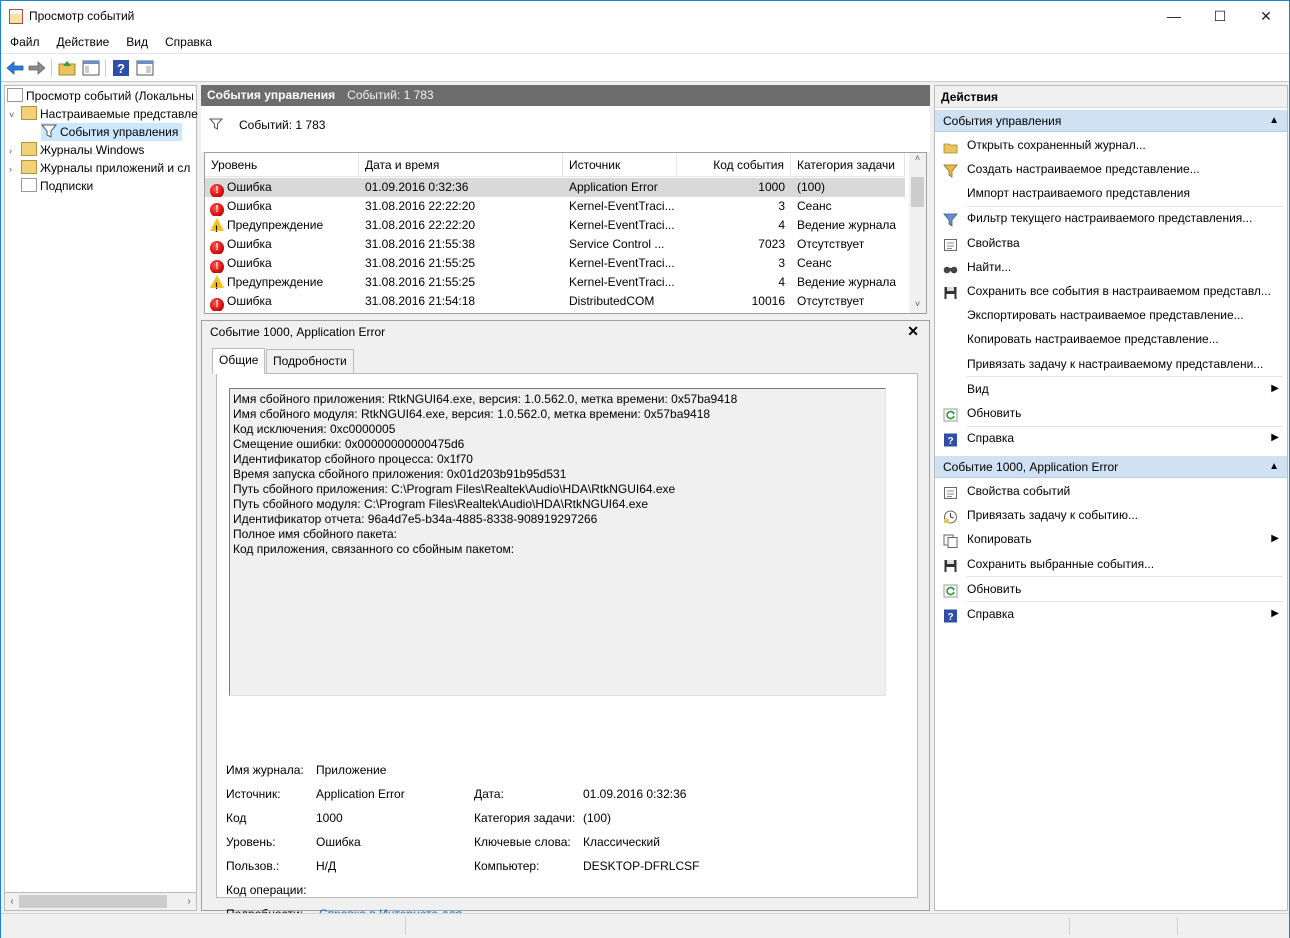  What do you see at coordinates (110, 96) in the screenshot?
I see `tree-item-label: Просмотр событий (Локальны` at bounding box center [110, 96].